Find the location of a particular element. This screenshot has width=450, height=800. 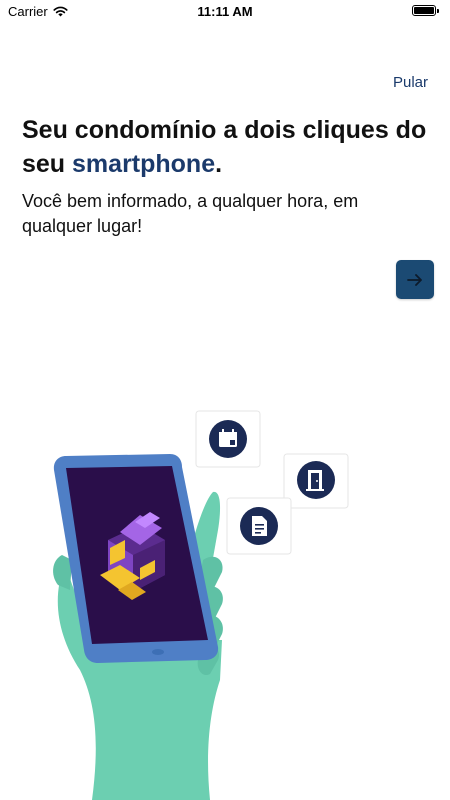

door-badge is located at coordinates (316, 481).